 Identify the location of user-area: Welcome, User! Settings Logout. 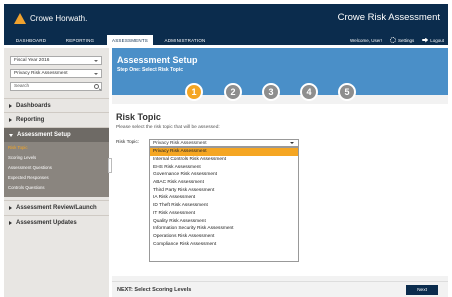
(397, 40).